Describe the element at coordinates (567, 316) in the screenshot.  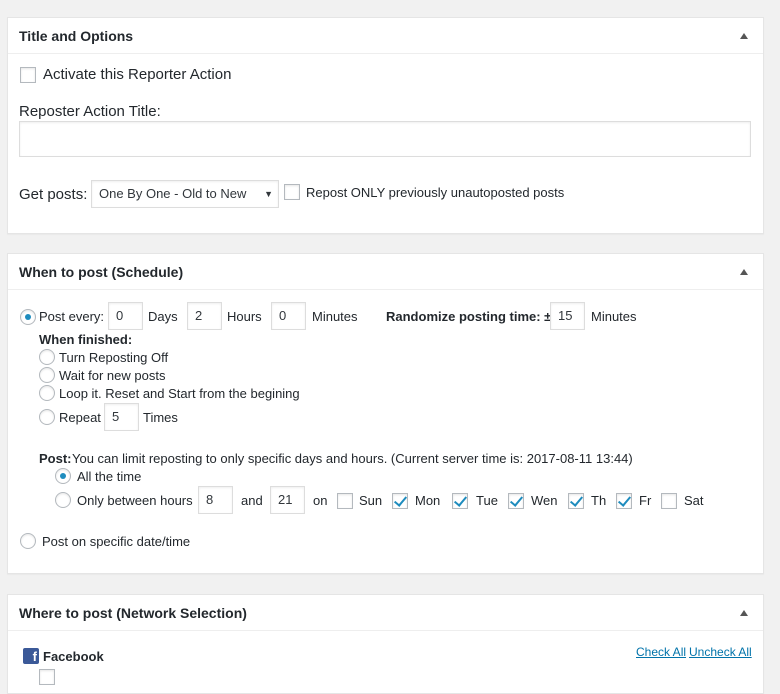
I see `randomize-input: 15` at that location.